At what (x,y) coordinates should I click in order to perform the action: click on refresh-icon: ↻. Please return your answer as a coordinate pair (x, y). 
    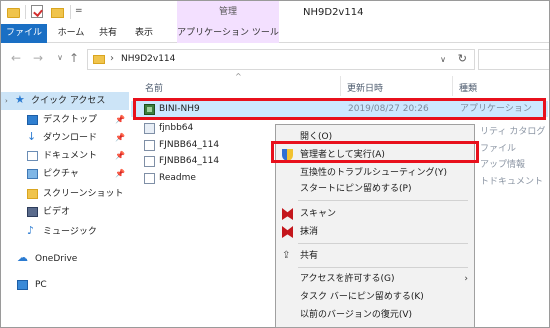
    Looking at the image, I should click on (462, 58).